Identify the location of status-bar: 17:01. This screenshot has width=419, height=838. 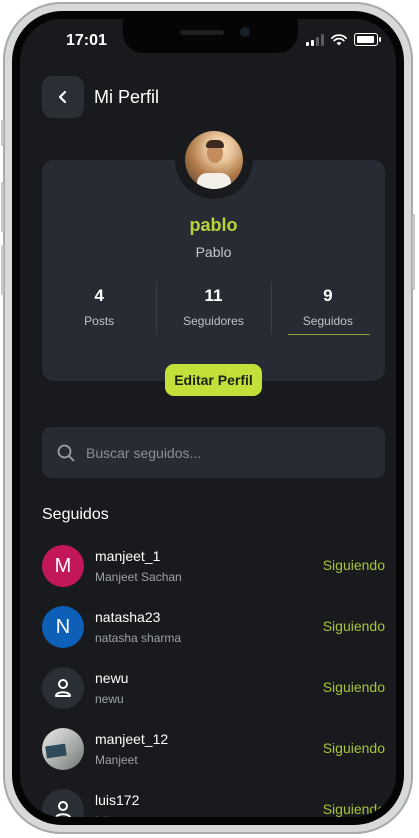
(208, 39).